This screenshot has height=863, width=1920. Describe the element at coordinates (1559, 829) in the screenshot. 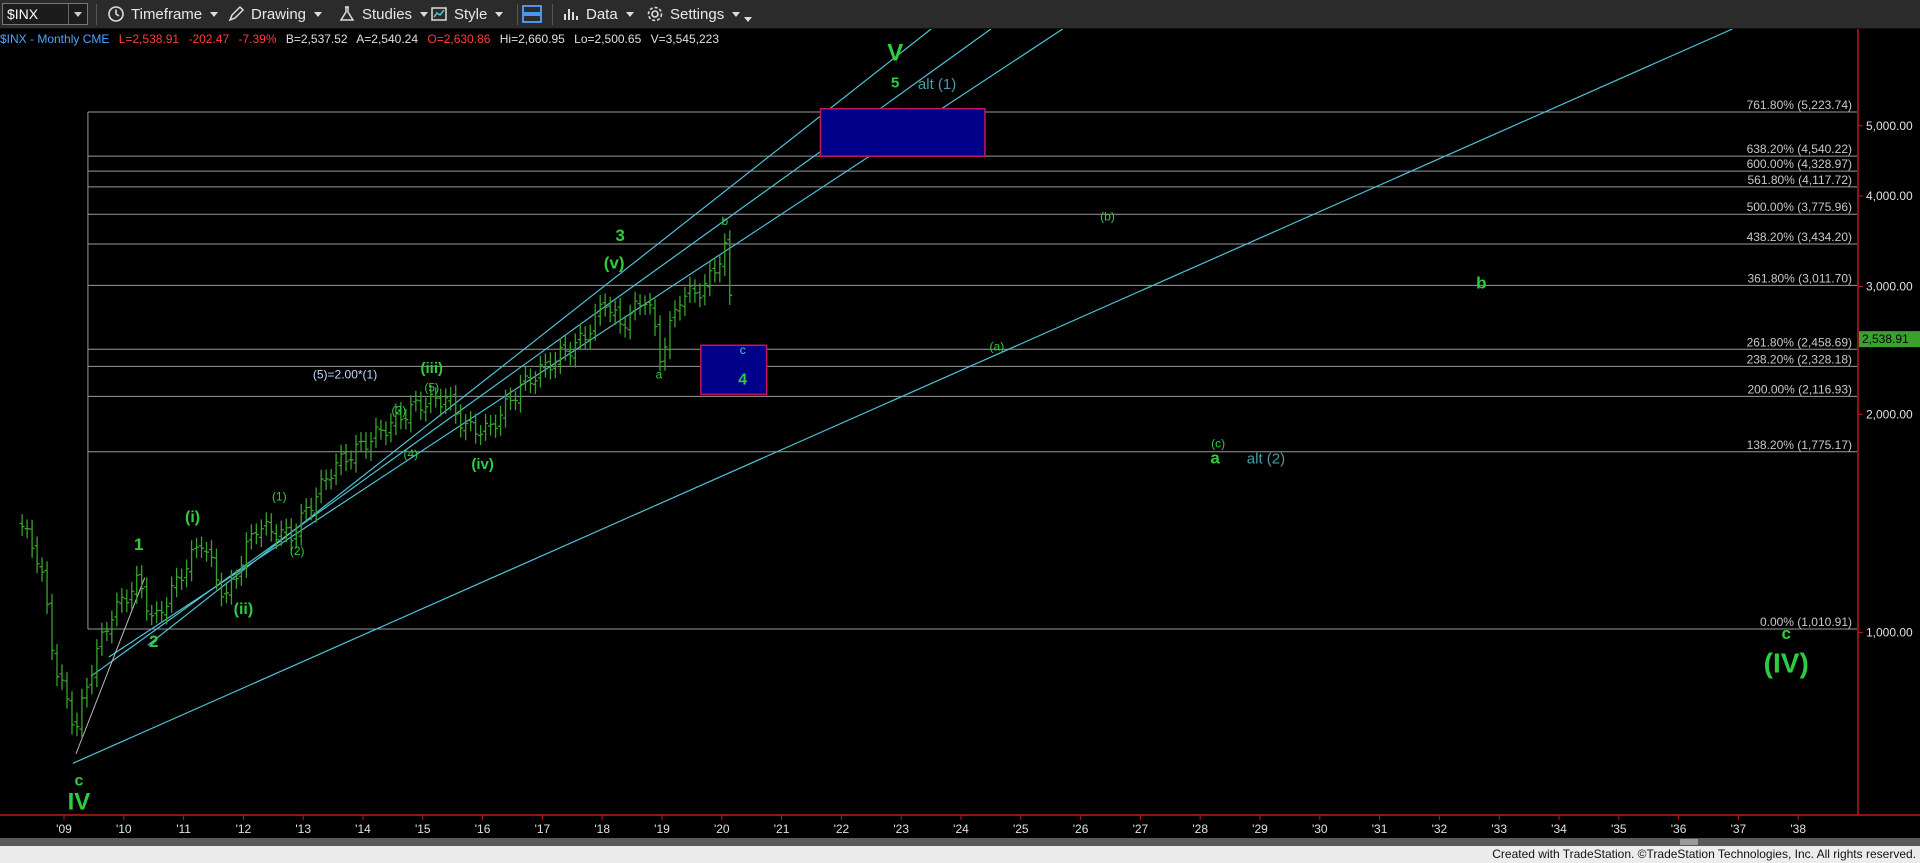

I see `x-tick-label: '34` at that location.